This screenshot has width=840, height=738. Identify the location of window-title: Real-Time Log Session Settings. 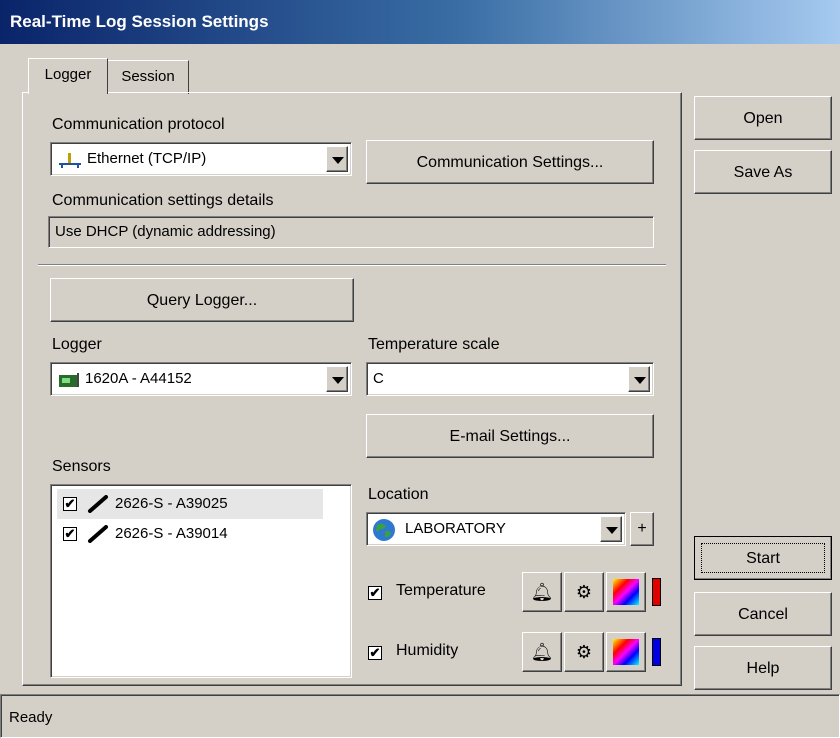
(139, 21).